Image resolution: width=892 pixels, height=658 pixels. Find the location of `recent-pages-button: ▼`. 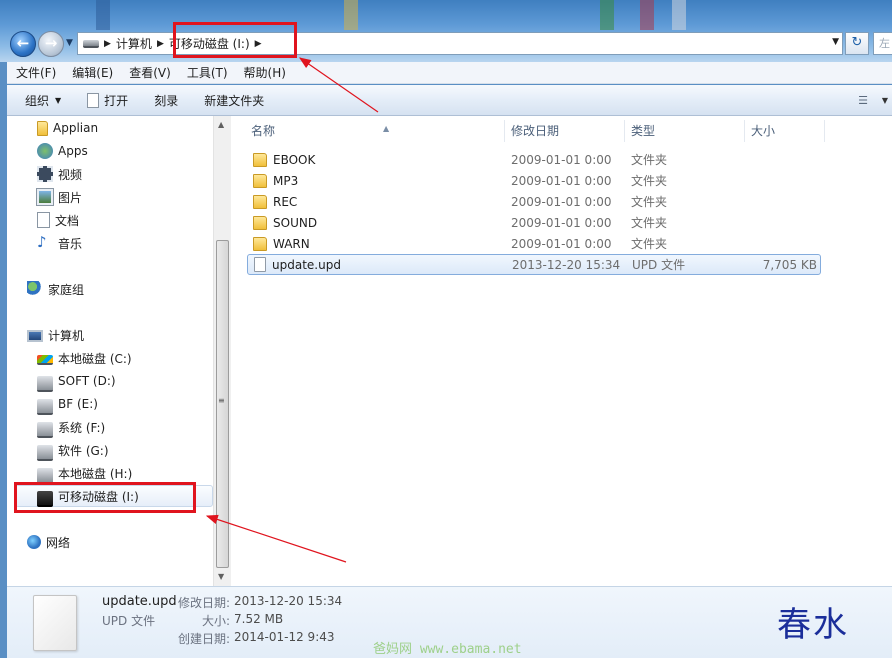

recent-pages-button: ▼ is located at coordinates (69, 43).